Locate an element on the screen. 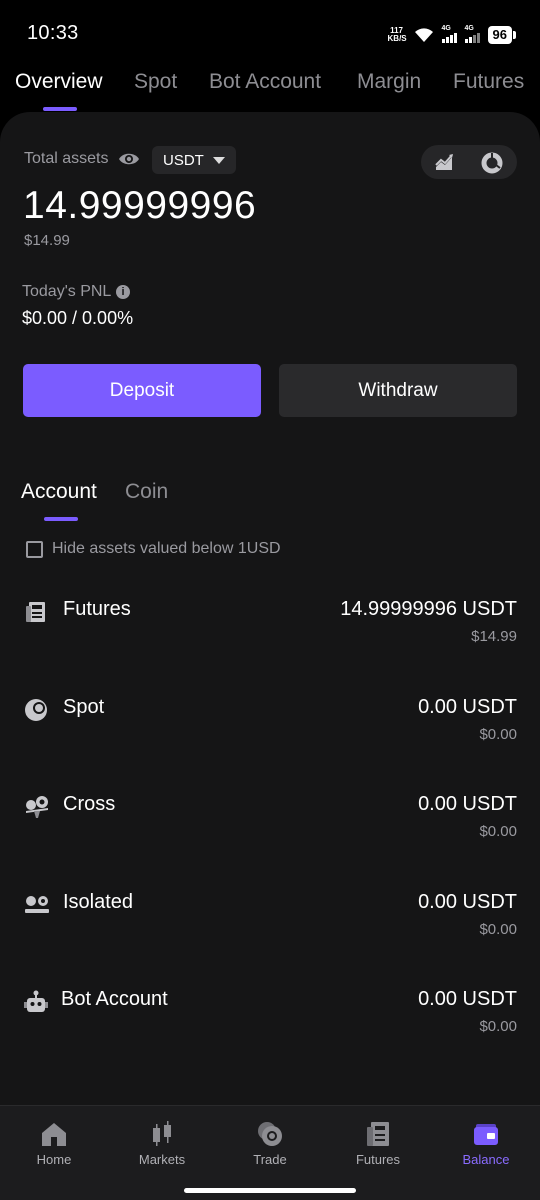 The height and width of the screenshot is (1200, 540). signal-1-icon: 4G is located at coordinates (449, 34).